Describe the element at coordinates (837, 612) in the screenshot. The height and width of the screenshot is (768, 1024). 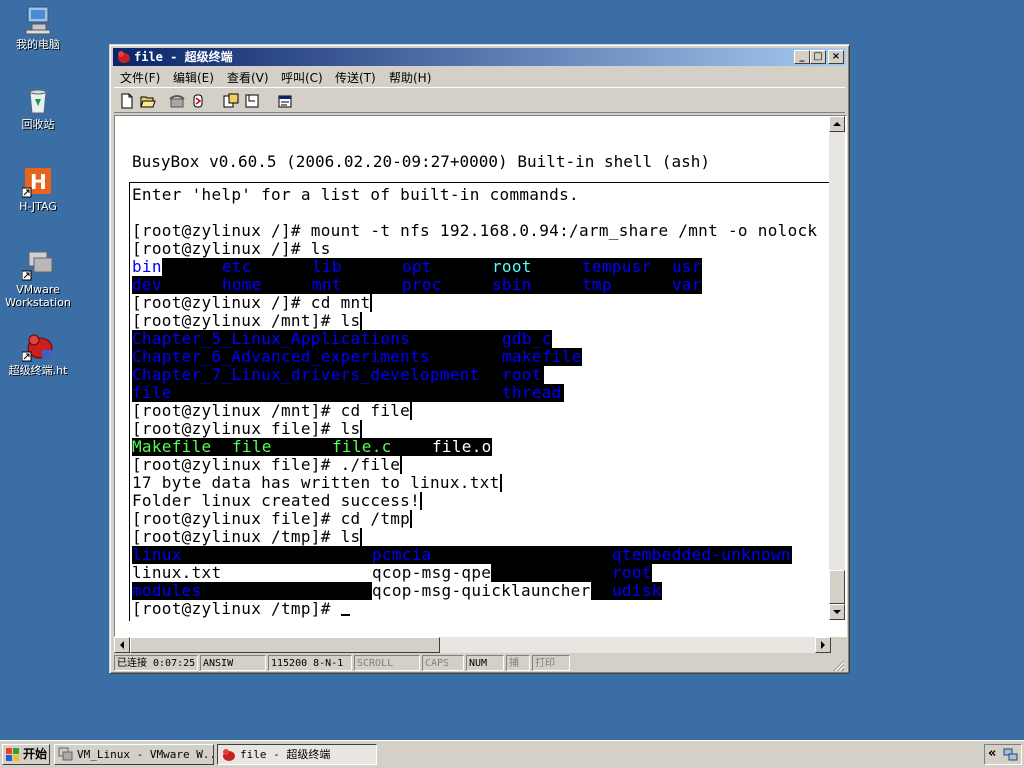
I see `scroll-down-button` at that location.